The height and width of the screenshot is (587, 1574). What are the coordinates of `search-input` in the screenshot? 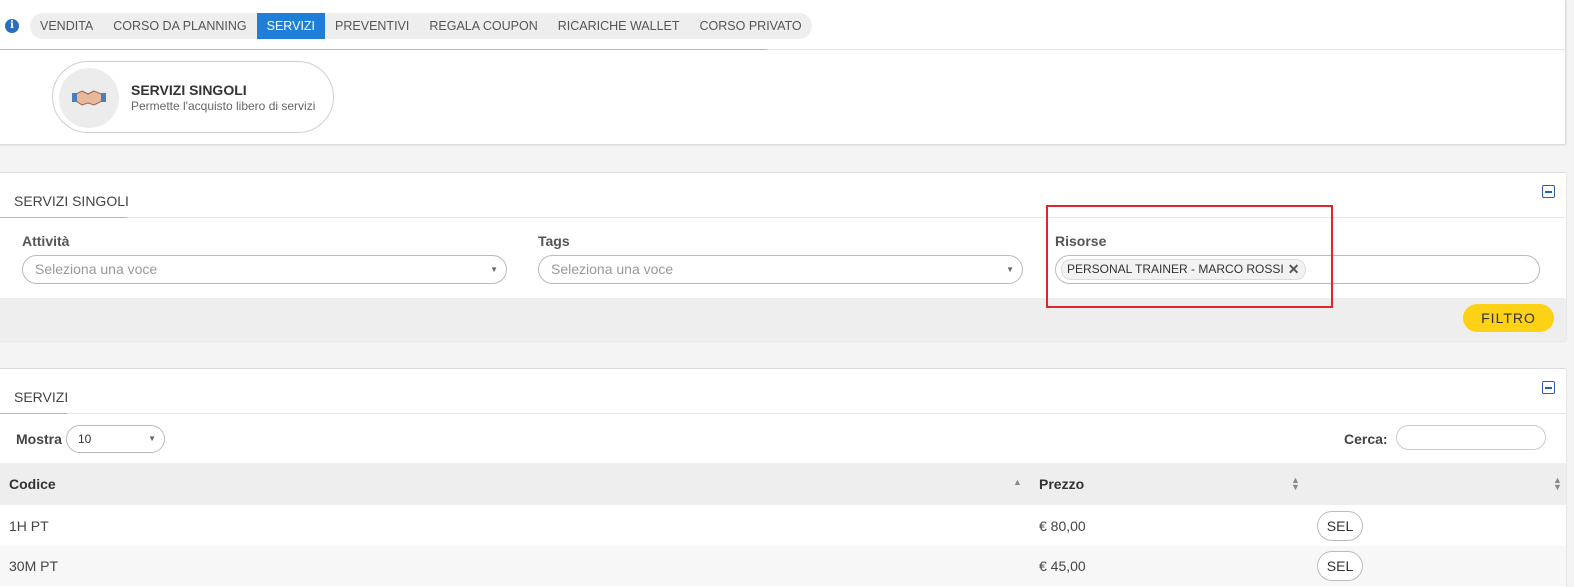 It's located at (1471, 437).